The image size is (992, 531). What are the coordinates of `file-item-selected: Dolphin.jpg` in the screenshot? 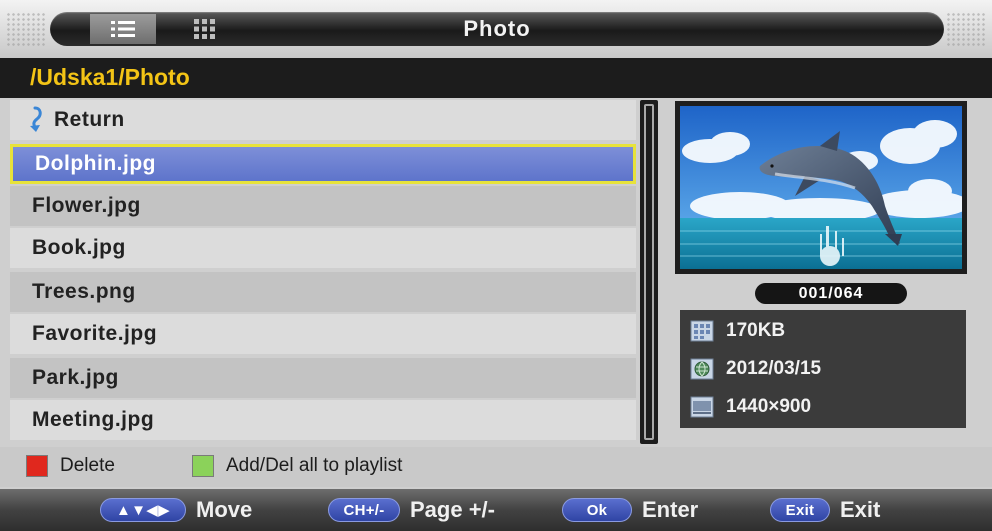 It's located at (323, 164).